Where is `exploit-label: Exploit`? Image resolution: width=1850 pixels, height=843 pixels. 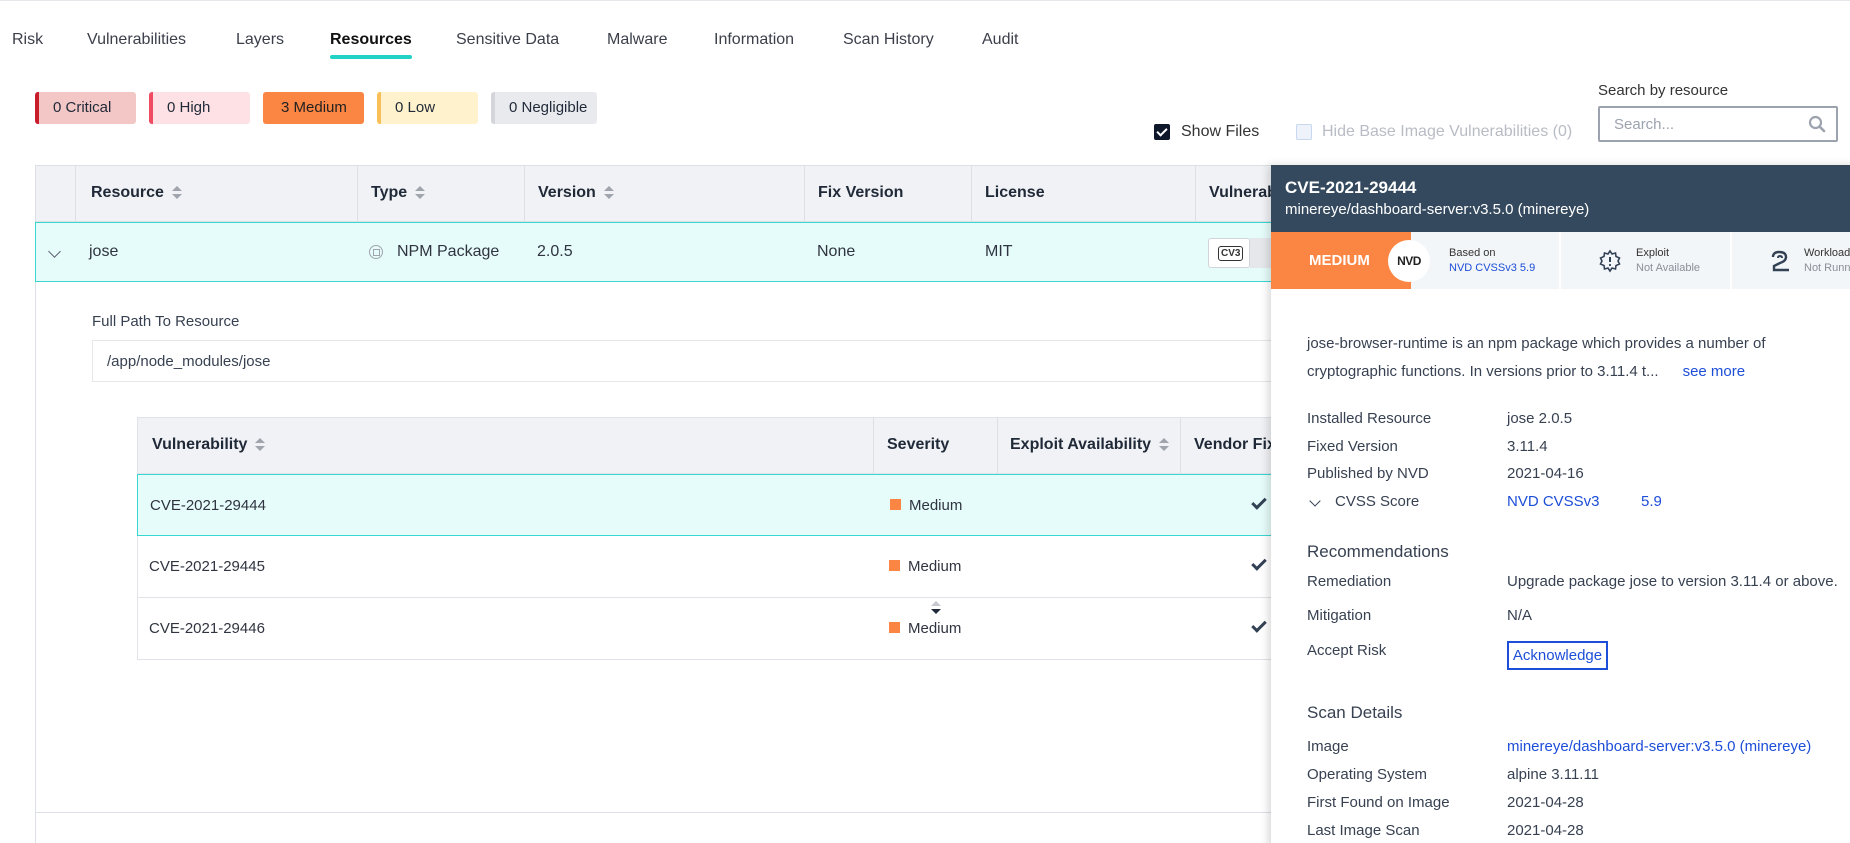
exploit-label: Exploit is located at coordinates (1653, 253).